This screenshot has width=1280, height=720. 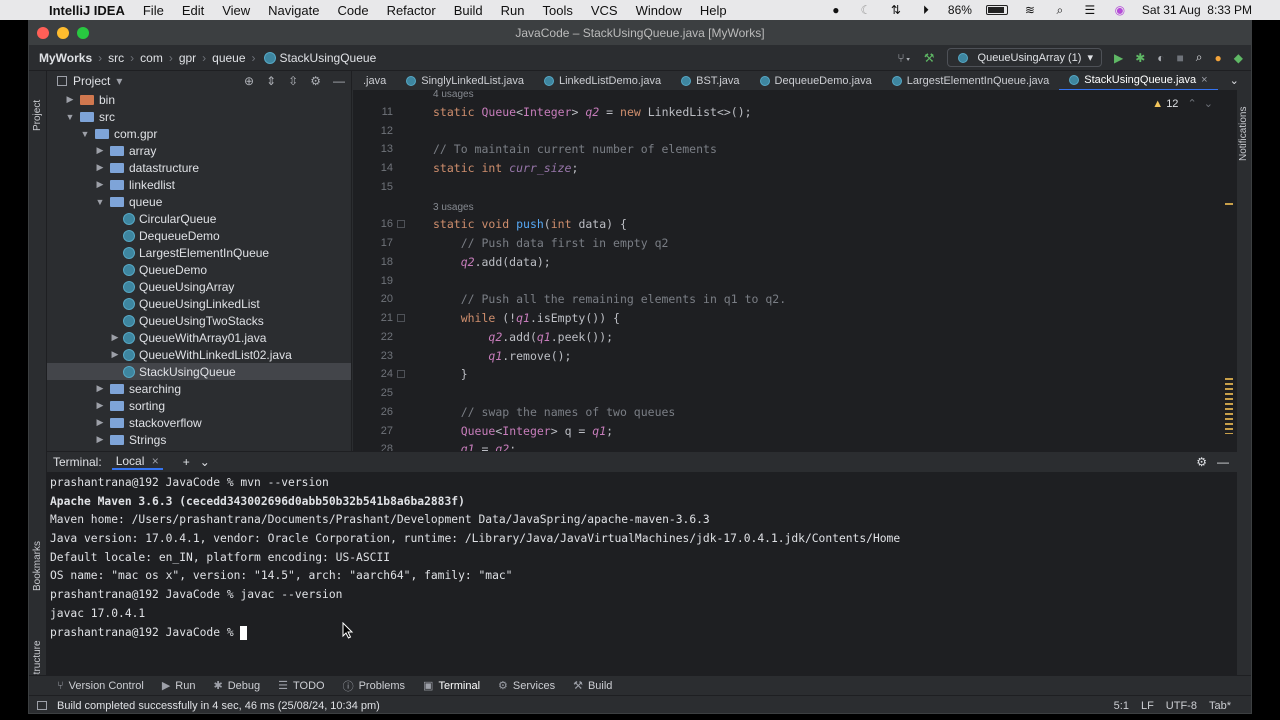 I want to click on menu-edit: Edit, so click(x=193, y=10).